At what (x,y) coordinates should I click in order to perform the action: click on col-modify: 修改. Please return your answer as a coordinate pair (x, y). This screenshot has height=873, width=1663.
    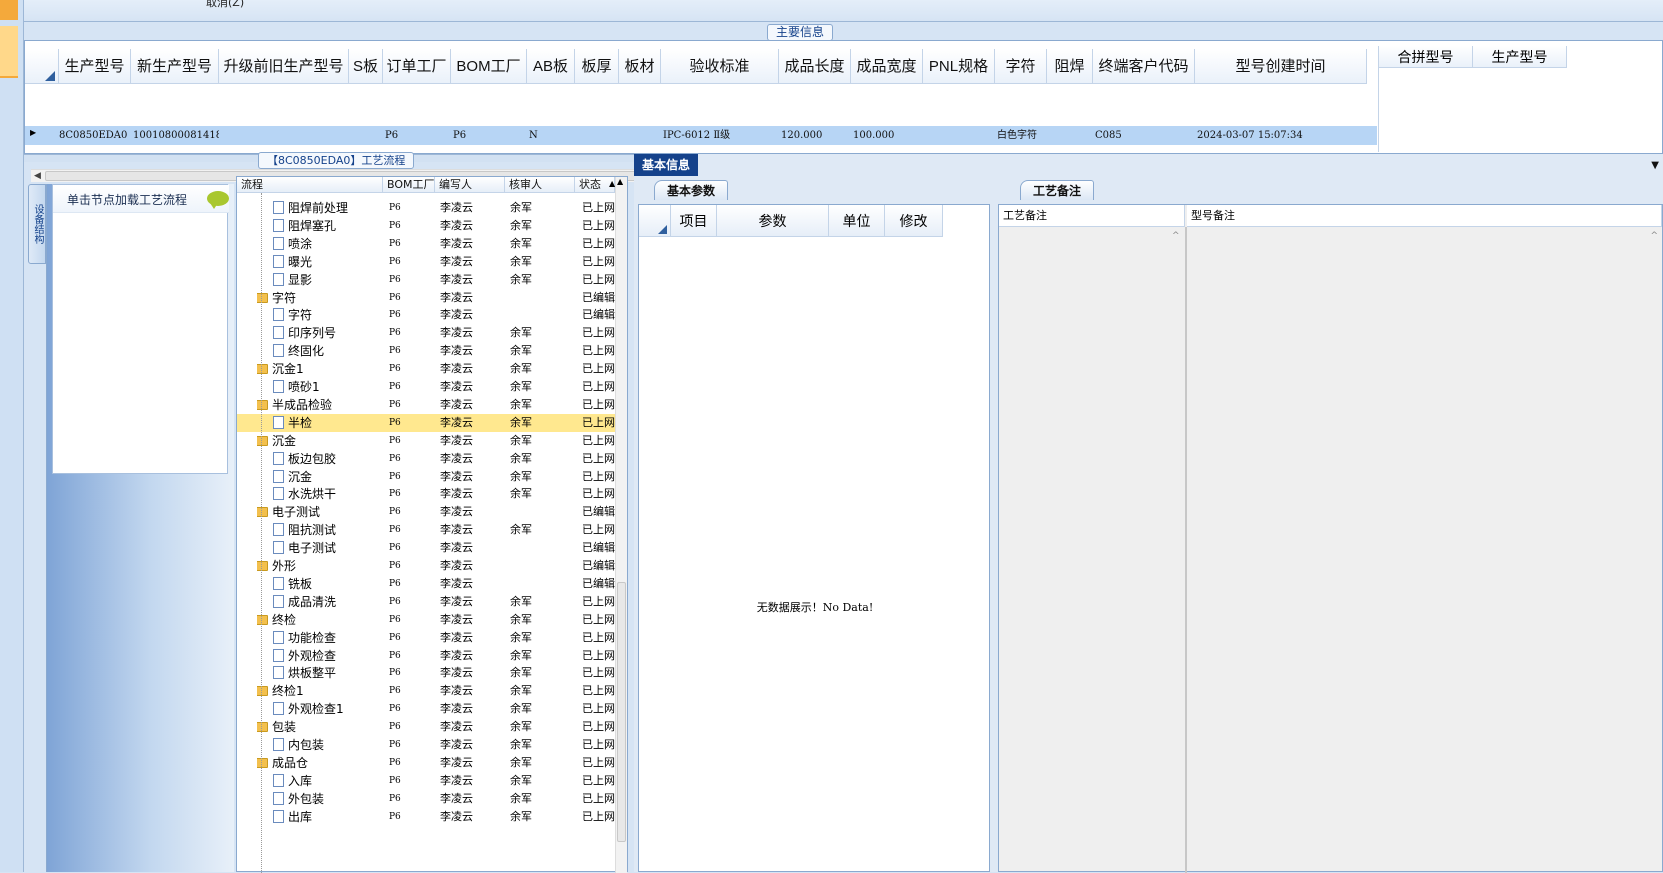
    Looking at the image, I should click on (914, 221).